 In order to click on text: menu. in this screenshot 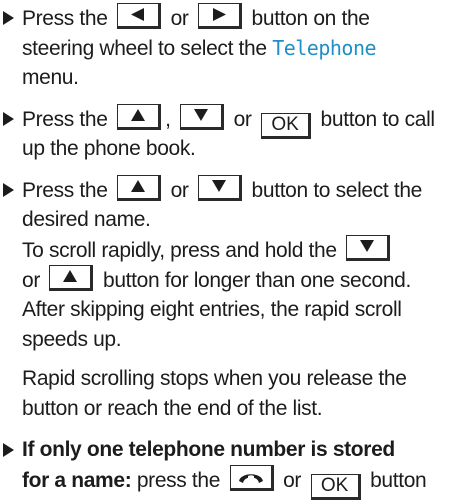, I will do `click(50, 77)`.